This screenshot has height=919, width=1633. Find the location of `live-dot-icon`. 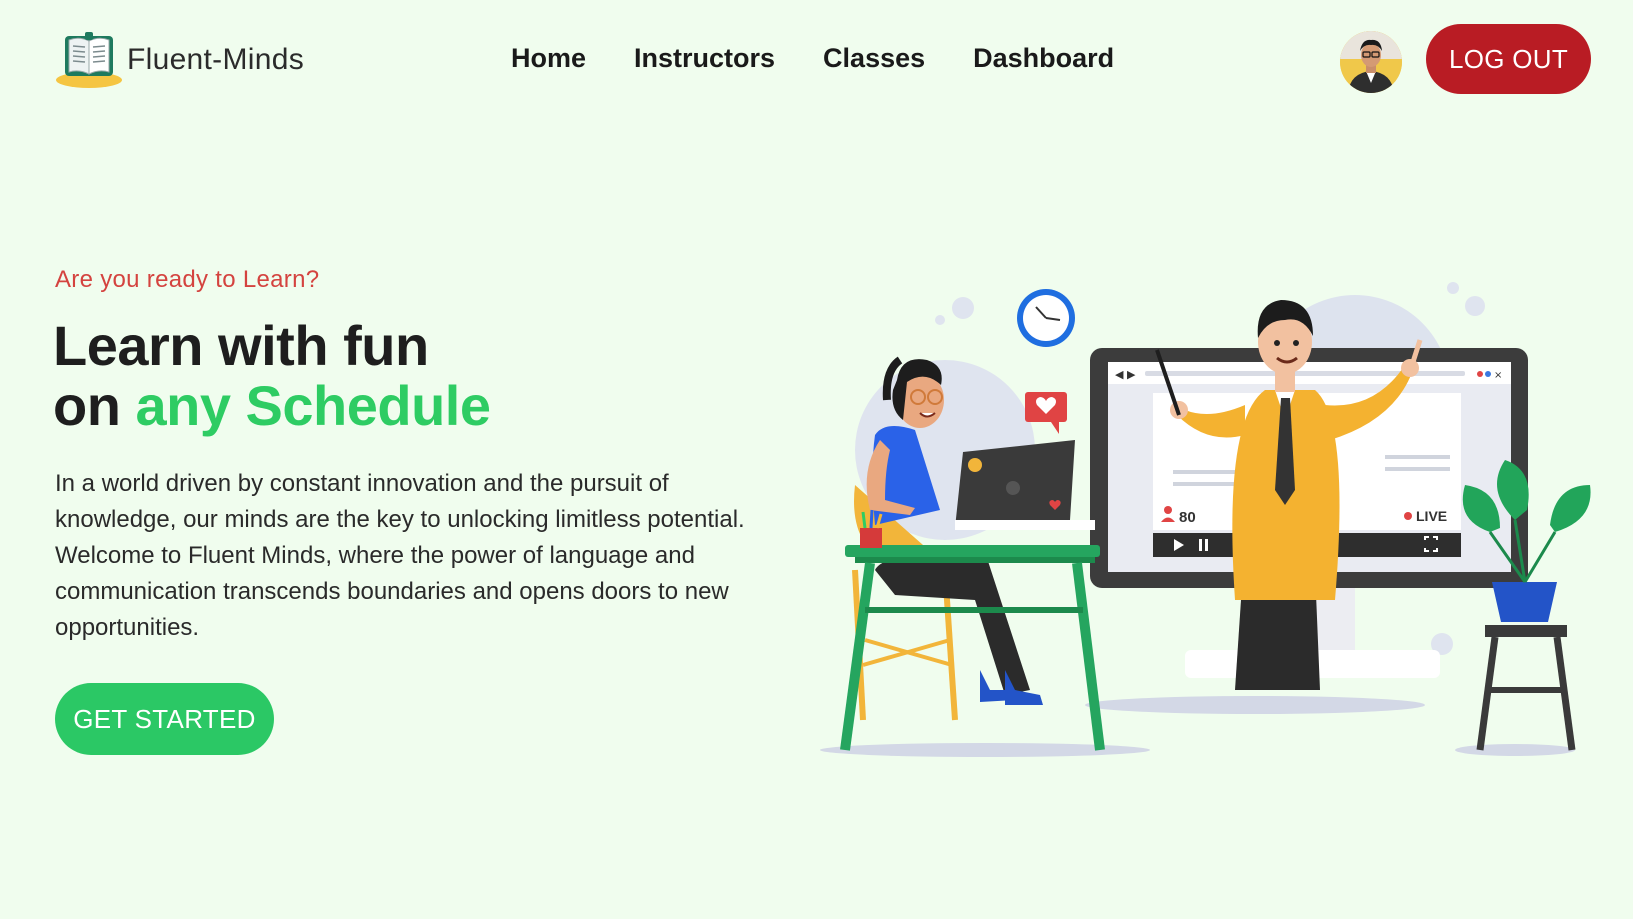

live-dot-icon is located at coordinates (1408, 516).